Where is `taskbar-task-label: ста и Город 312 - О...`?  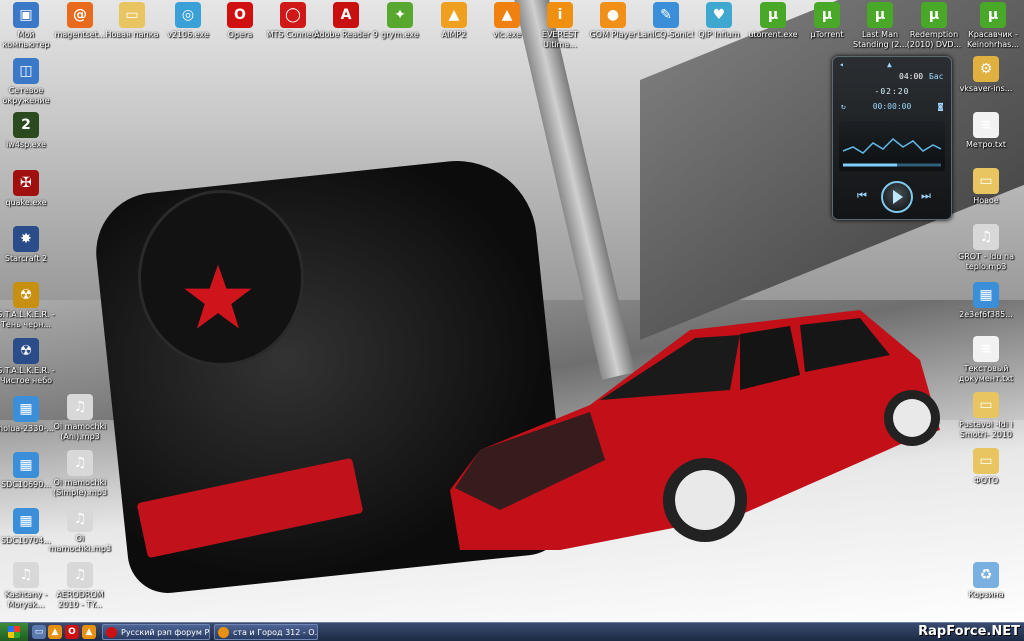 taskbar-task-label: ста и Город 312 - О... is located at coordinates (275, 632).